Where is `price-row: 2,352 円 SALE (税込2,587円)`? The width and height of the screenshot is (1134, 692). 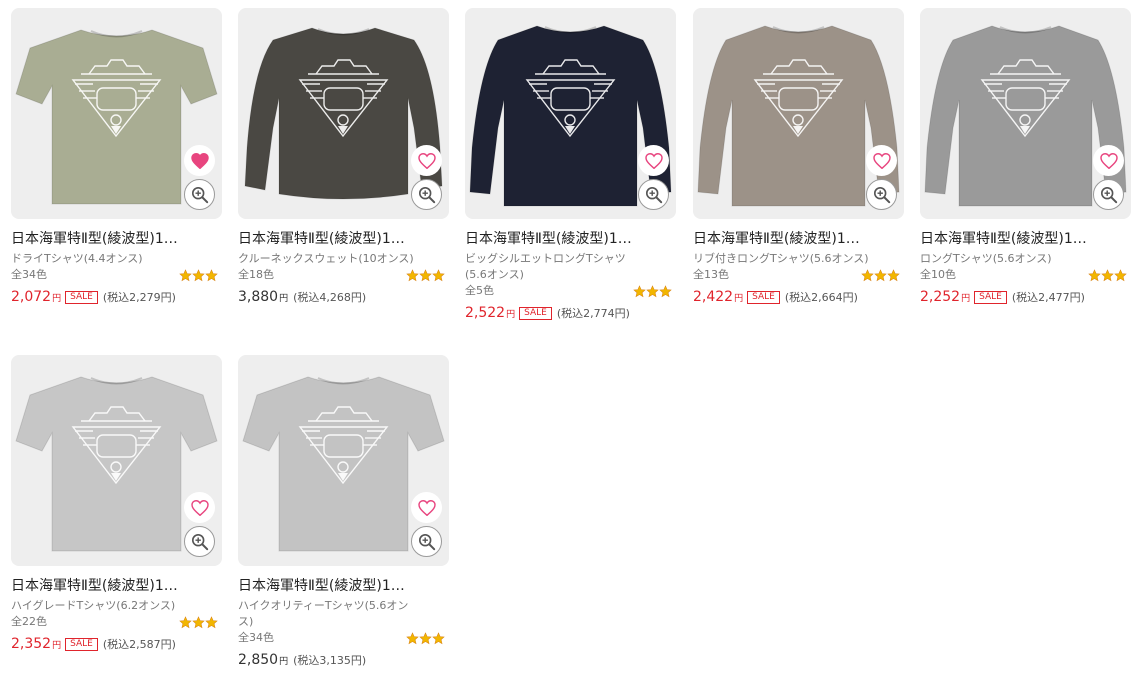 price-row: 2,352 円 SALE (税込2,587円) is located at coordinates (116, 644).